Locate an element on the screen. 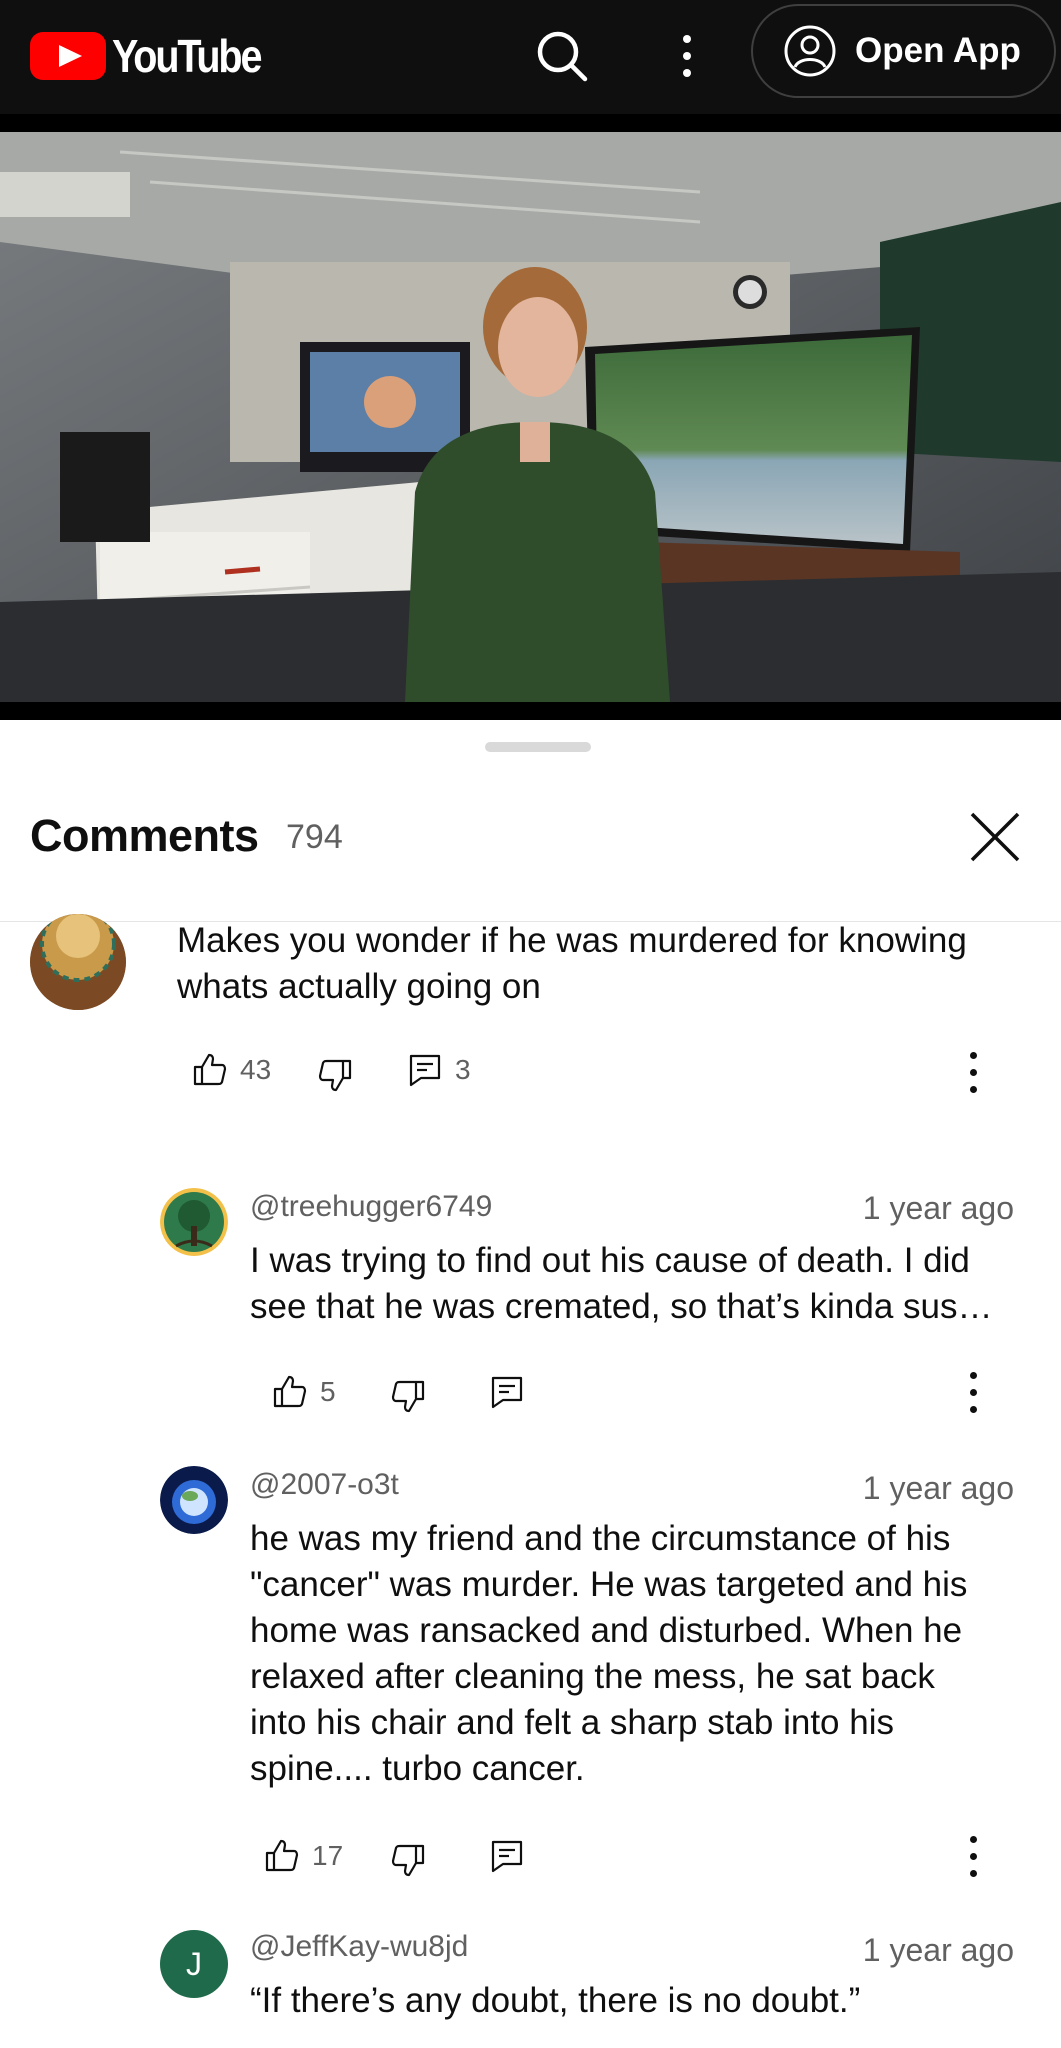 The image size is (1061, 2048). like-count: 17 is located at coordinates (328, 1855).